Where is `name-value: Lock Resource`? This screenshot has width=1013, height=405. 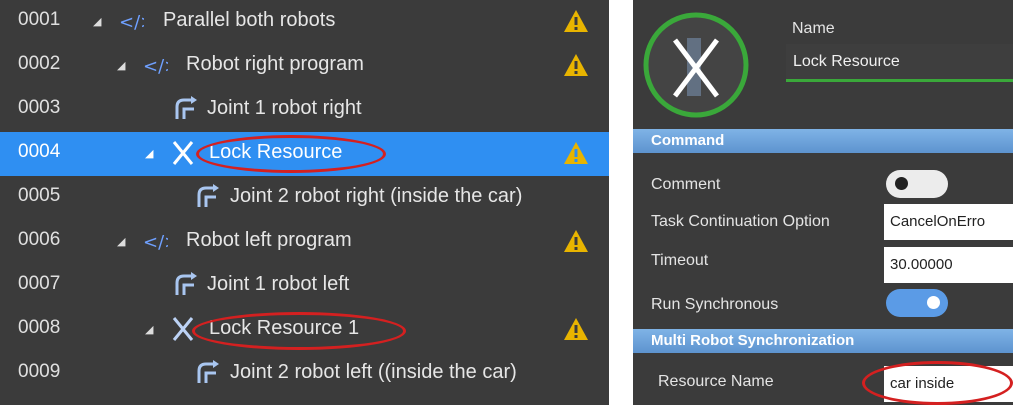 name-value: Lock Resource is located at coordinates (846, 61).